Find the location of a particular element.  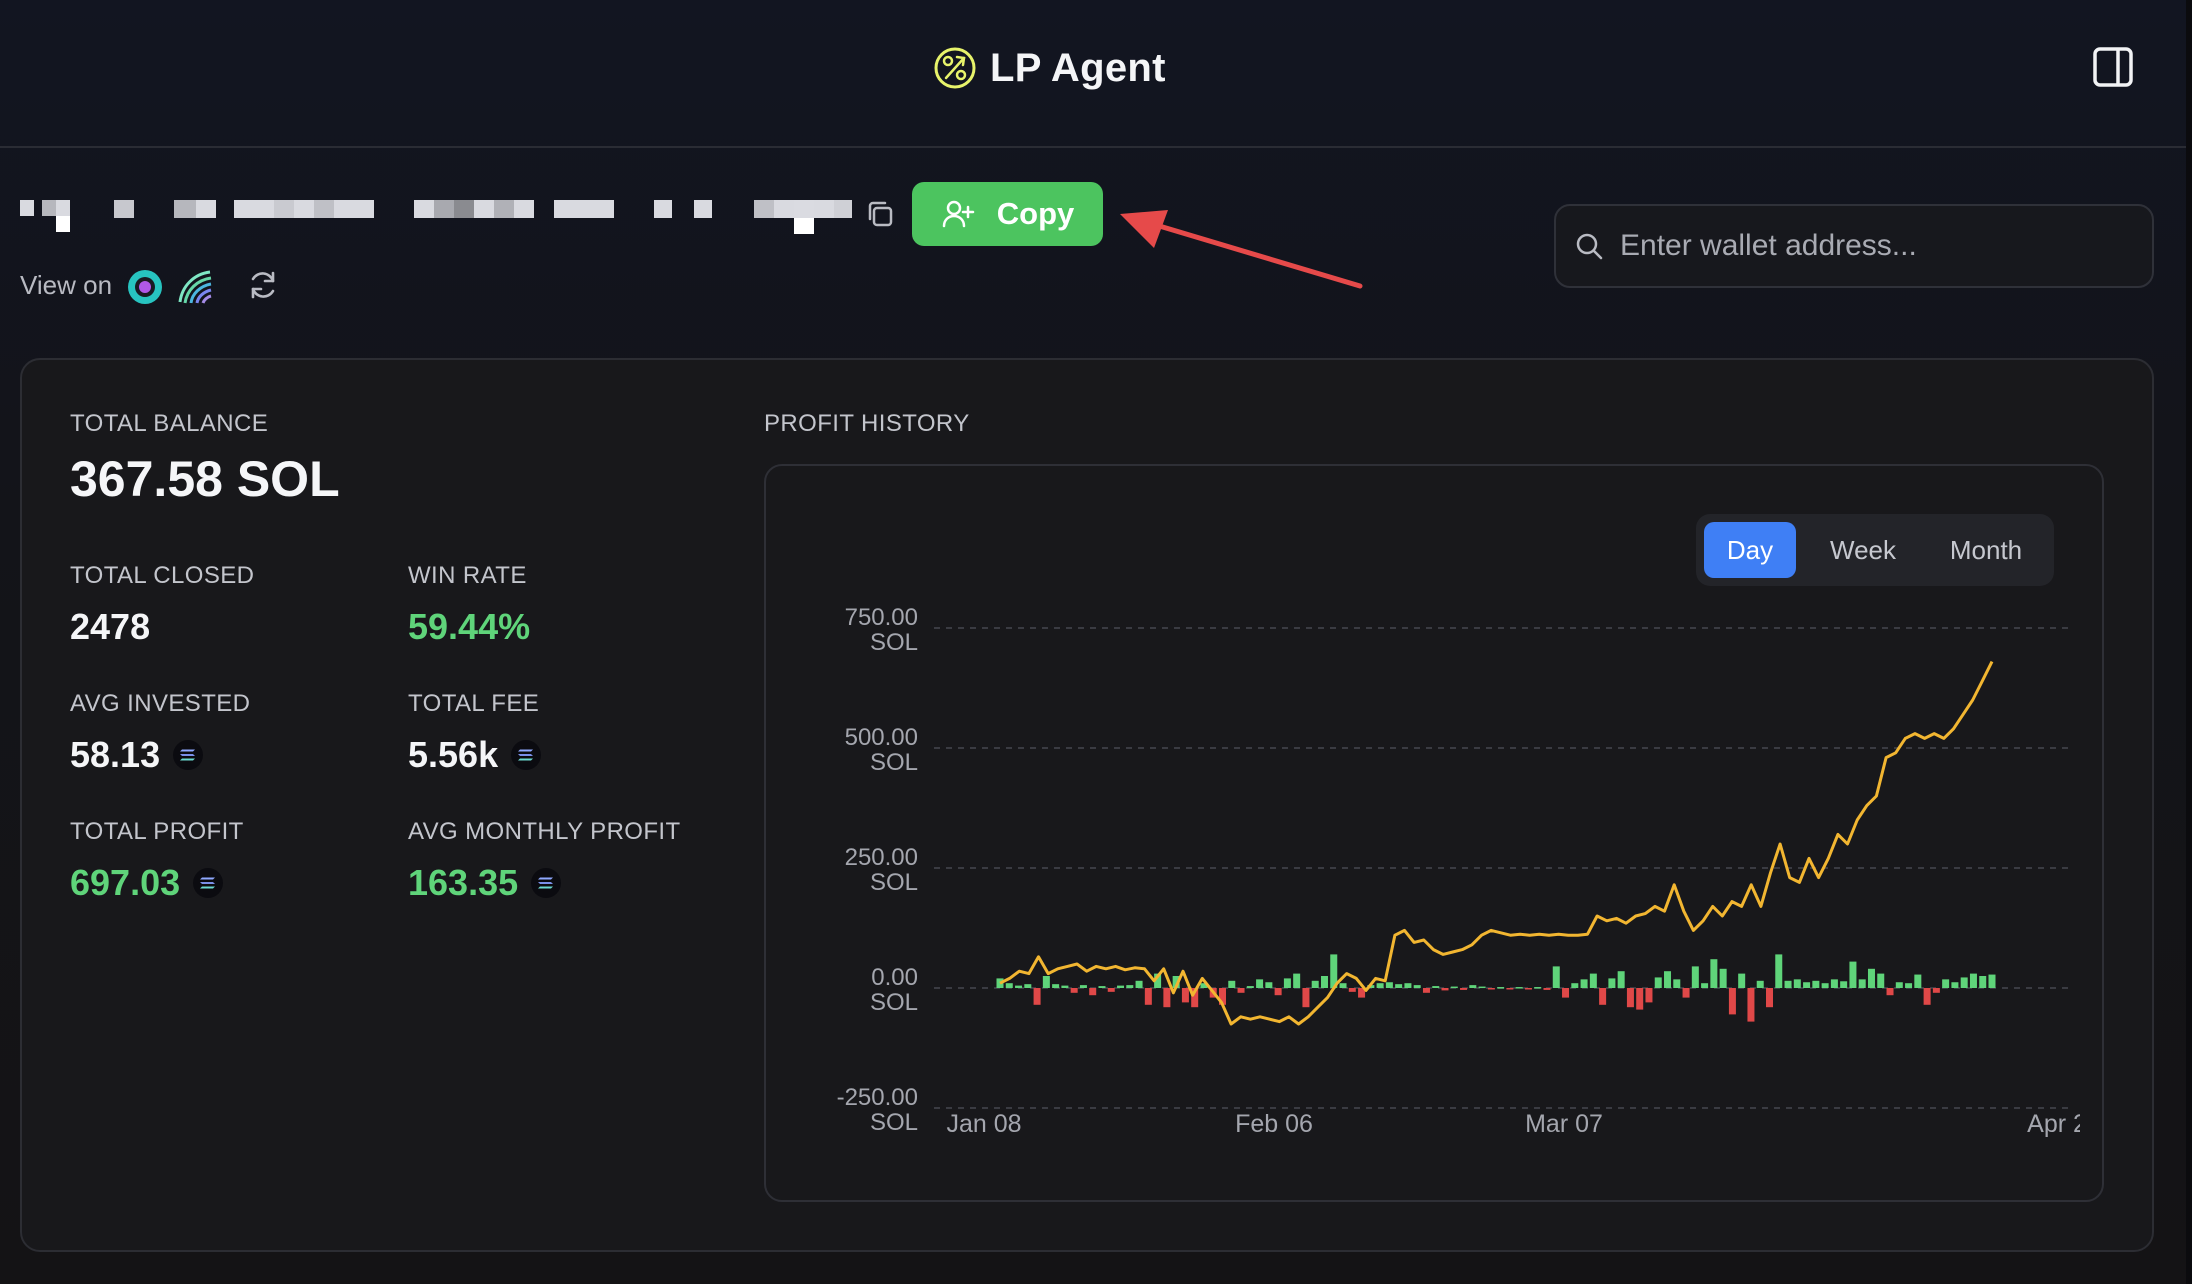

range-selector: Day Week Month is located at coordinates (1875, 550).